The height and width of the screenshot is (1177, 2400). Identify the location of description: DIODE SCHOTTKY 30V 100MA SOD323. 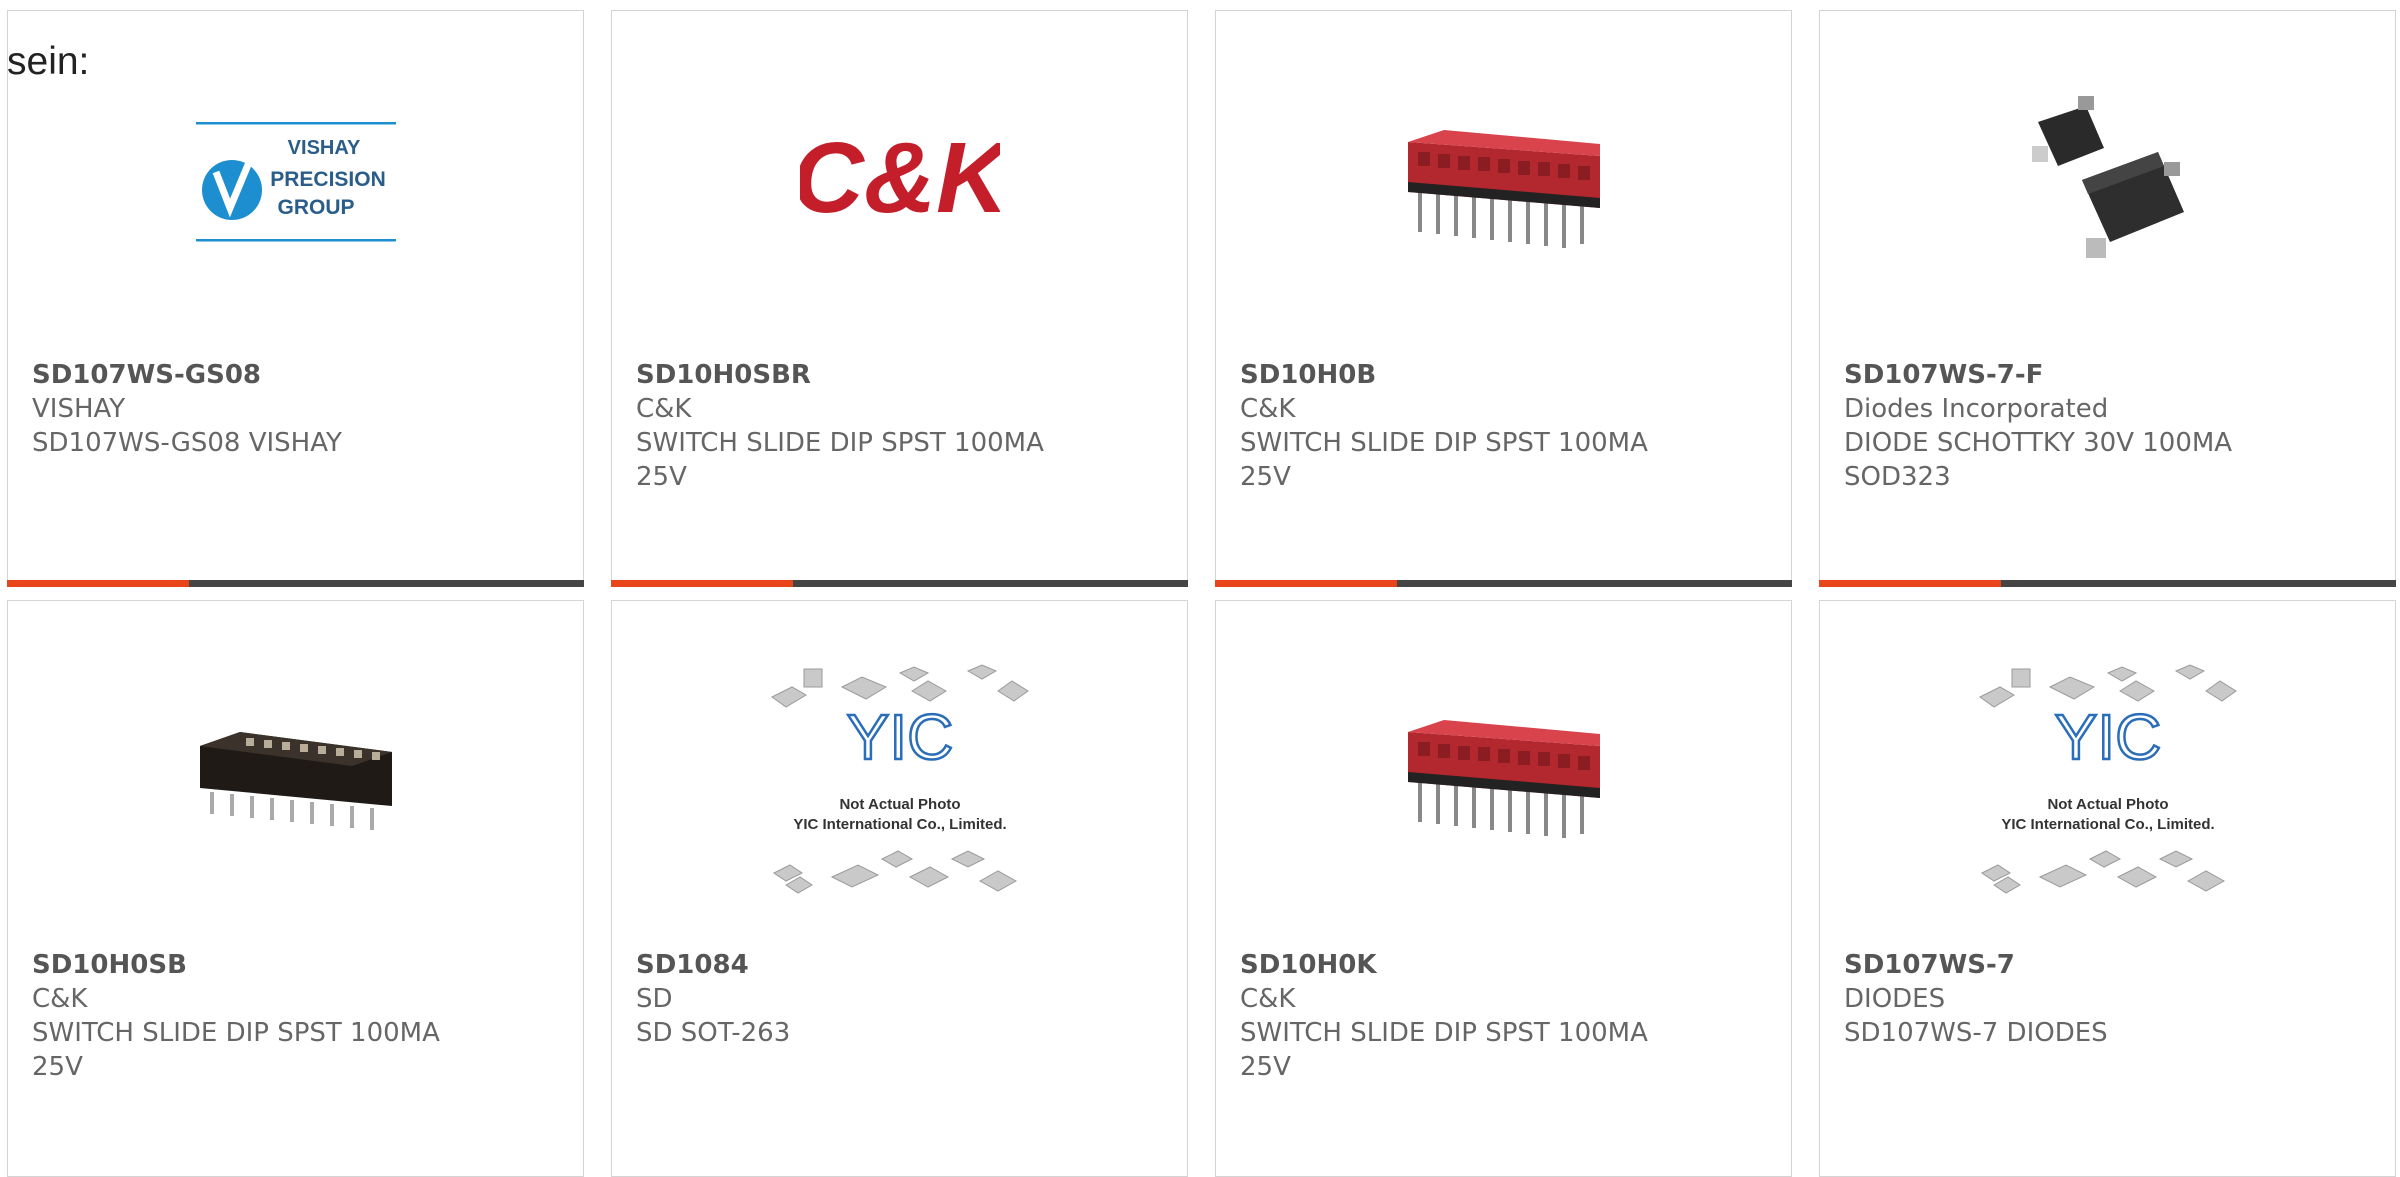
(2038, 460).